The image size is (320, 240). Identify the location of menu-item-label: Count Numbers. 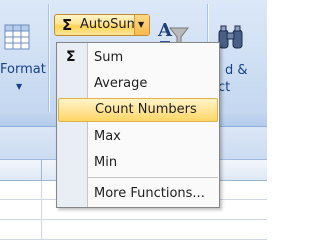
(146, 109).